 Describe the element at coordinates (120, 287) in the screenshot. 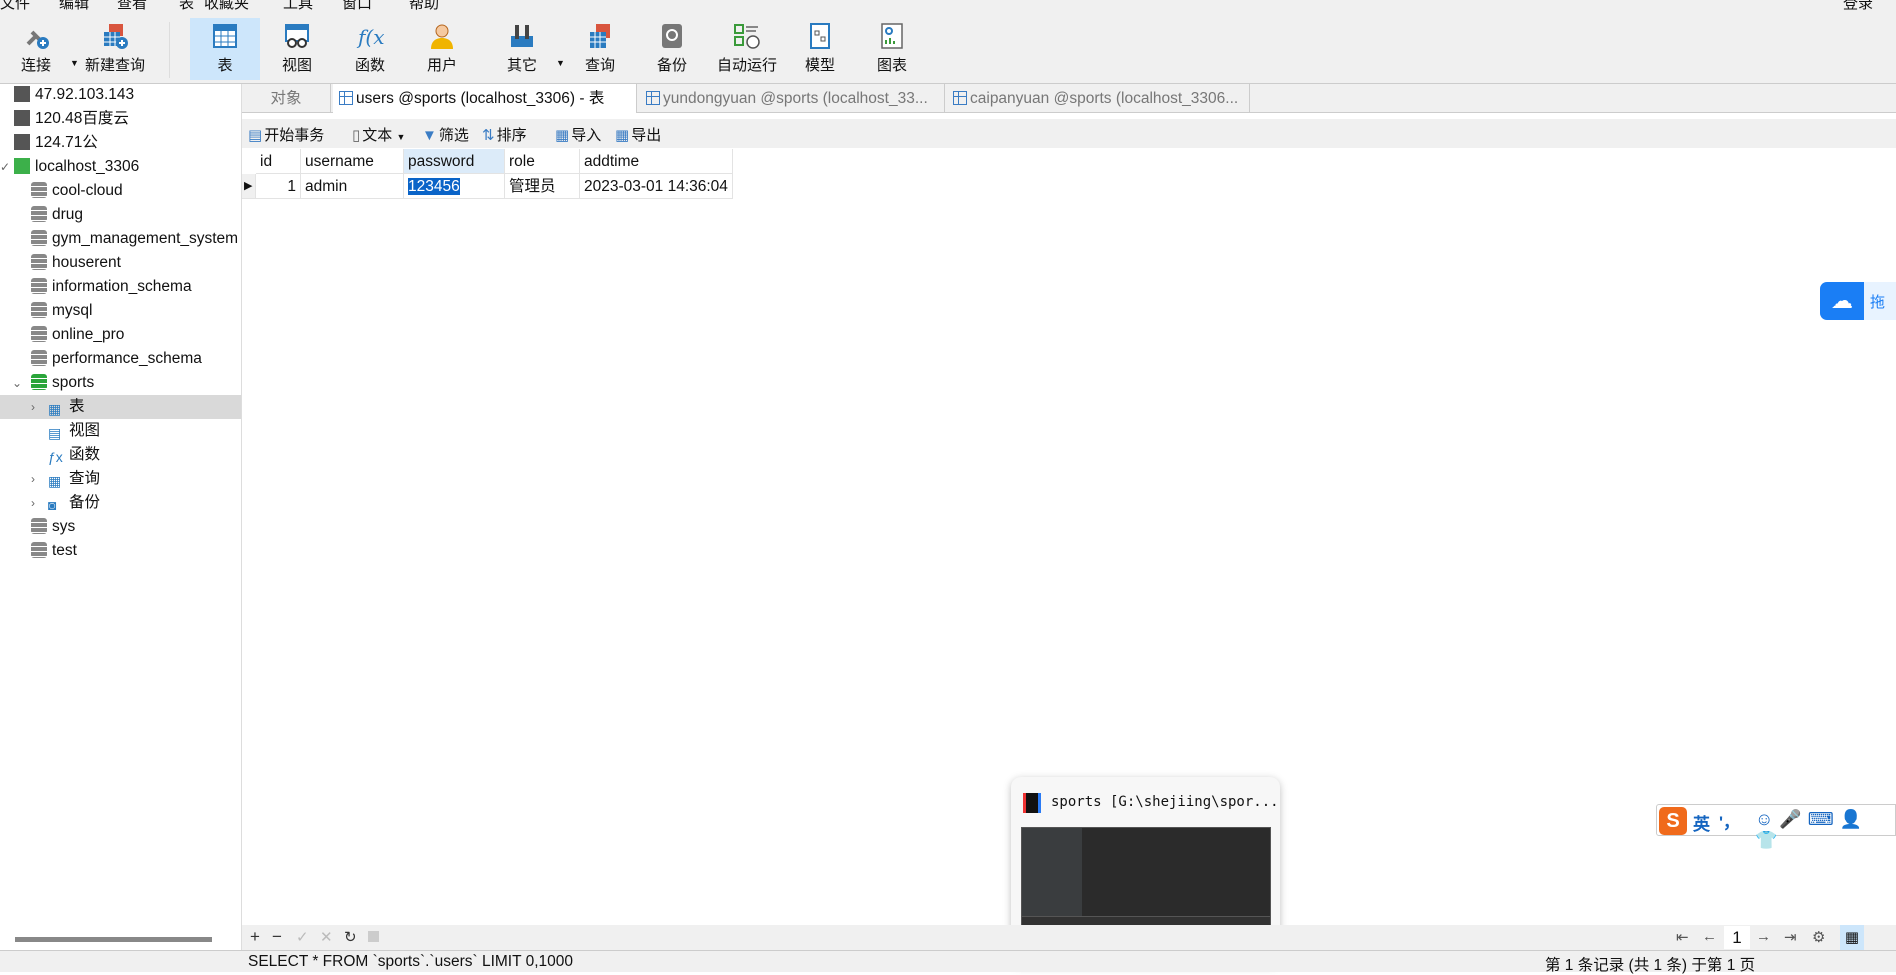

I see `tree-database: information_schema` at that location.